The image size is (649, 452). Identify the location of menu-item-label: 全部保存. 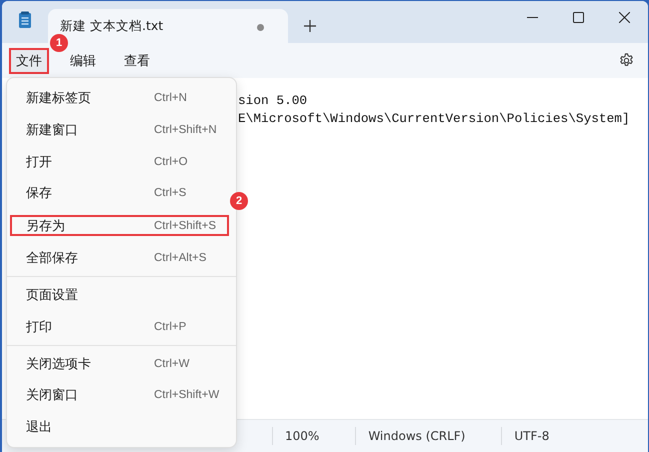
(52, 259).